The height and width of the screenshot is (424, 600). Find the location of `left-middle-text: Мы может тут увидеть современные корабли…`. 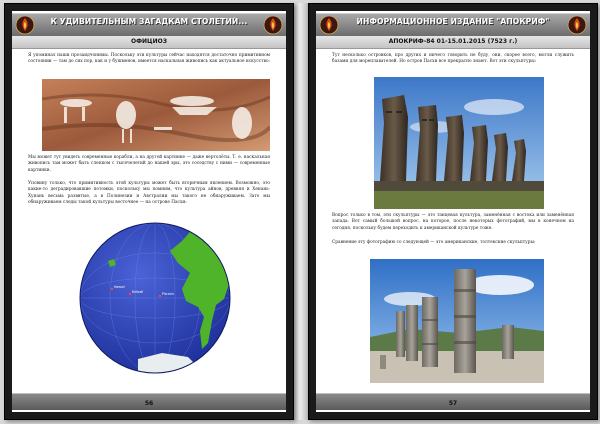

left-middle-text: Мы может тут увидеть современные корабли… is located at coordinates (149, 164).